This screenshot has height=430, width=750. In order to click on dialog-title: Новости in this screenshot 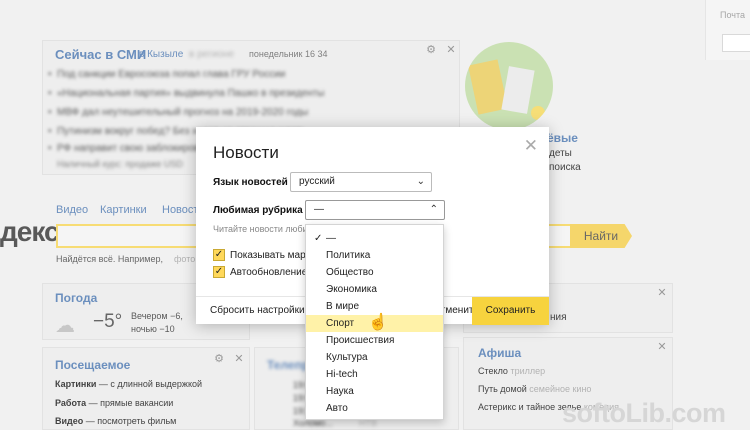, I will do `click(246, 152)`.